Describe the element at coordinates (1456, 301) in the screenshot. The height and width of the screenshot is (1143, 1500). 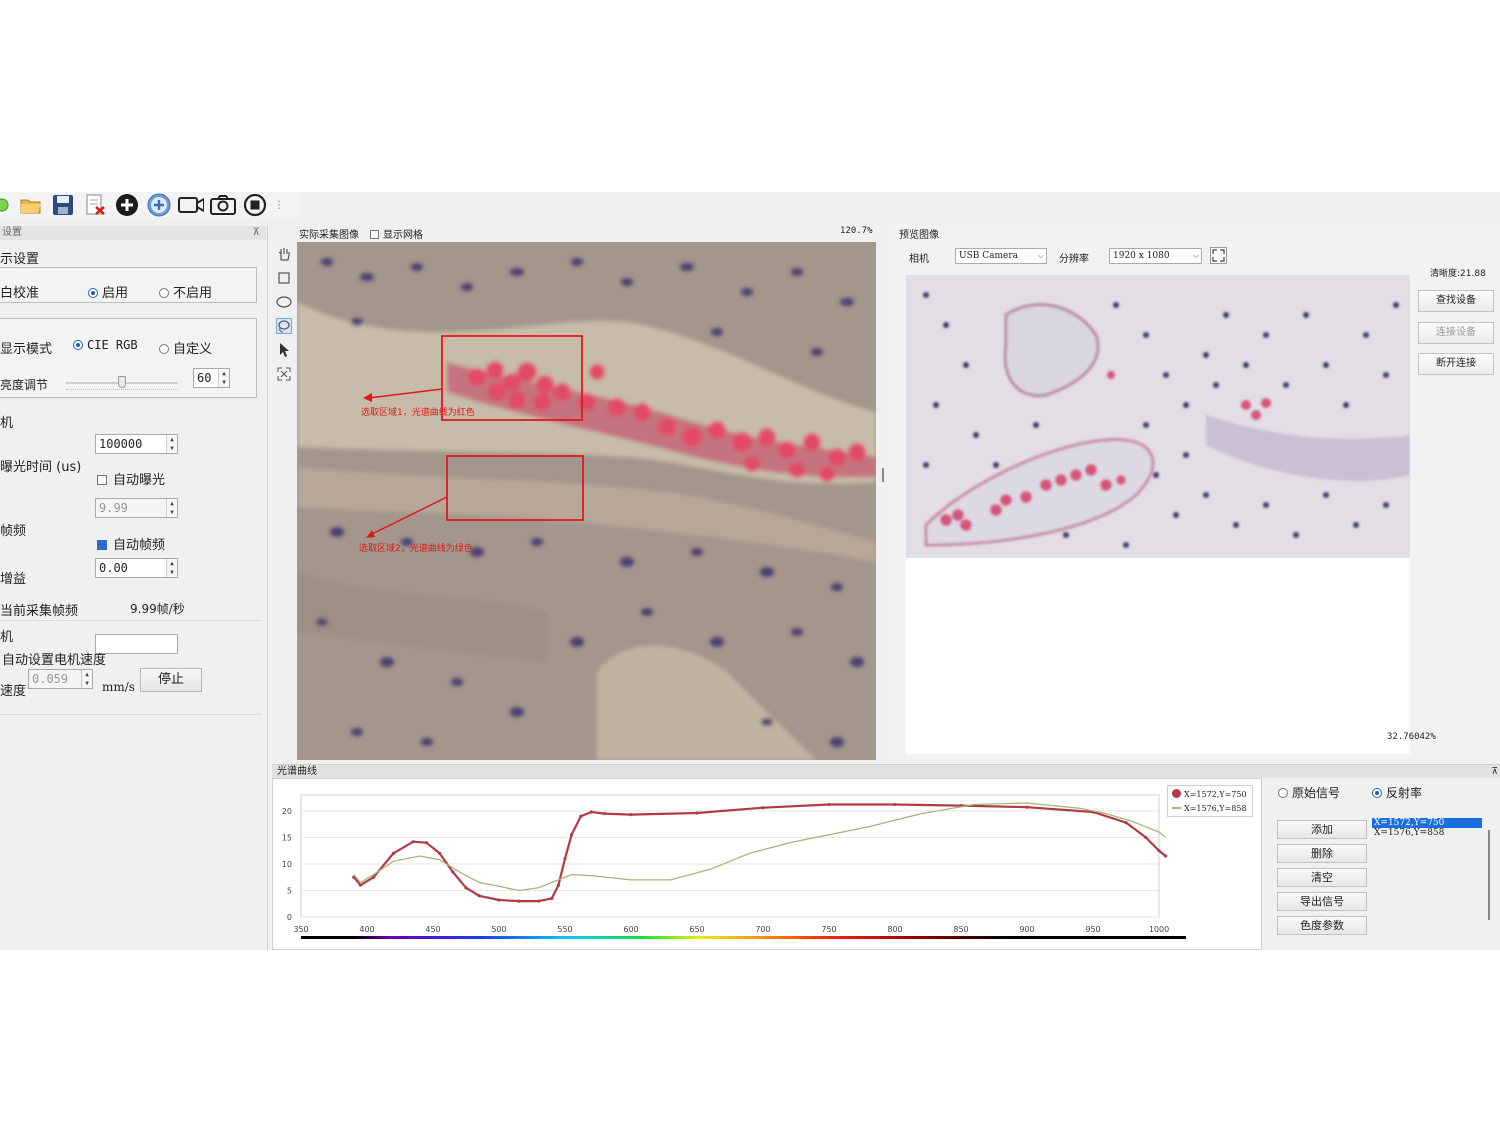
I see `find-device-button: 查找设备` at that location.